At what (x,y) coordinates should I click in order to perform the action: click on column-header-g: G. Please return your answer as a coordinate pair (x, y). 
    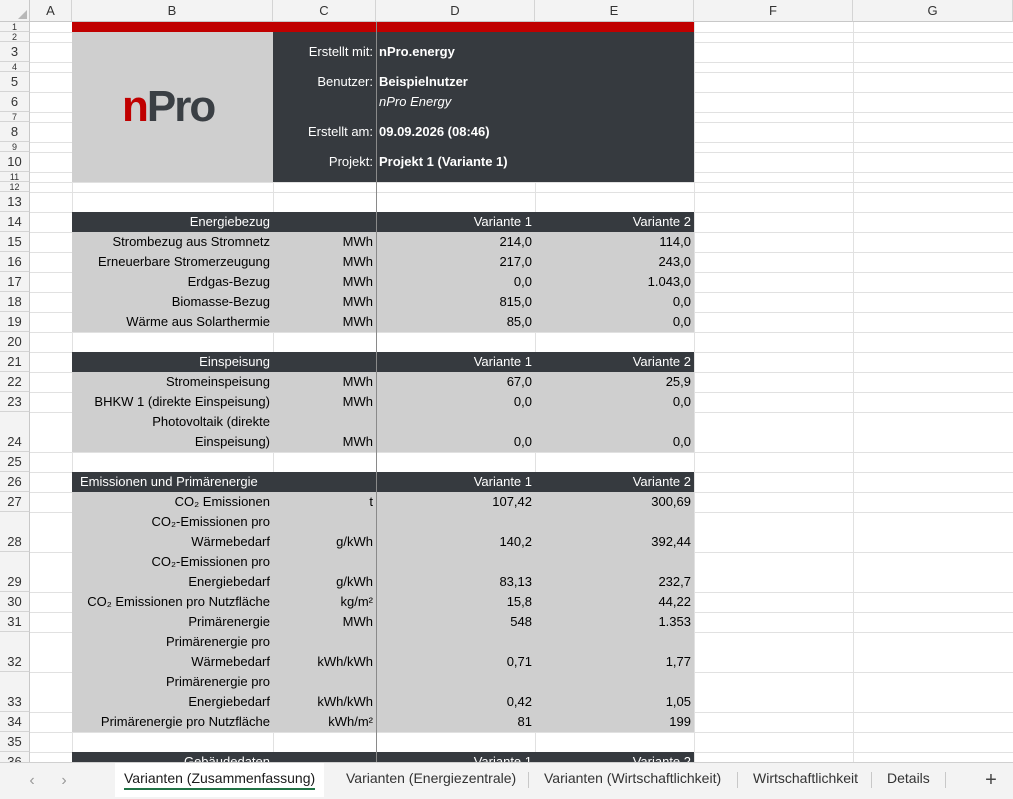
    Looking at the image, I should click on (933, 11).